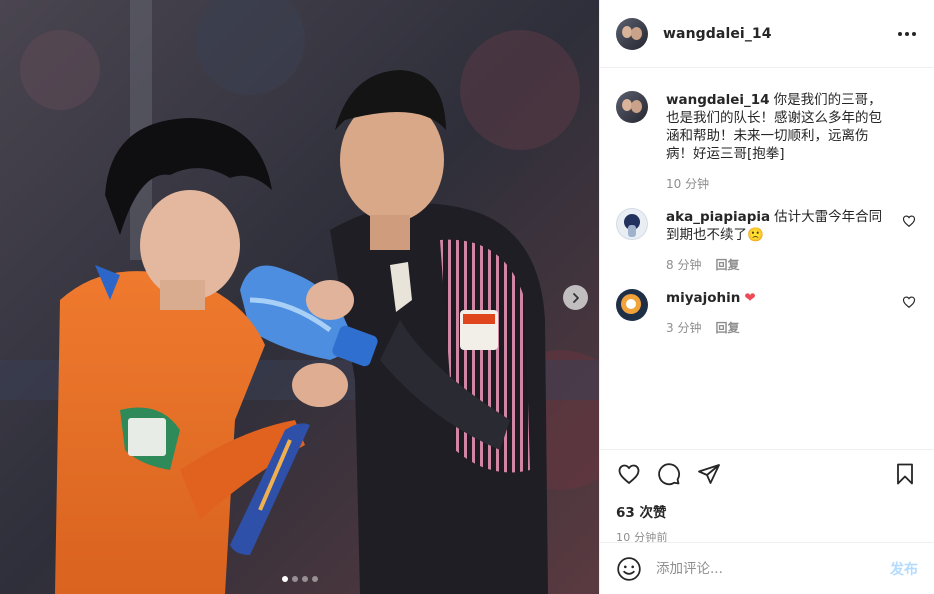 Image resolution: width=934 pixels, height=594 pixels. What do you see at coordinates (299, 579) in the screenshot?
I see `carousel-indicator` at bounding box center [299, 579].